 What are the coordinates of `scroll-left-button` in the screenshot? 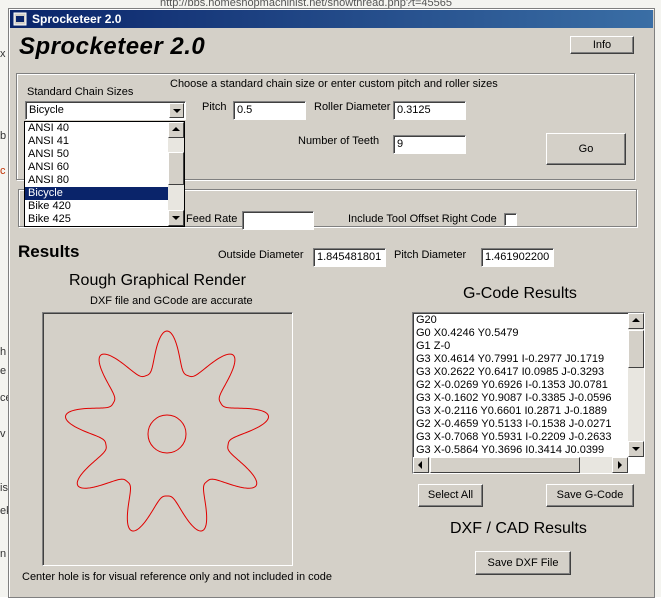 It's located at (421, 465).